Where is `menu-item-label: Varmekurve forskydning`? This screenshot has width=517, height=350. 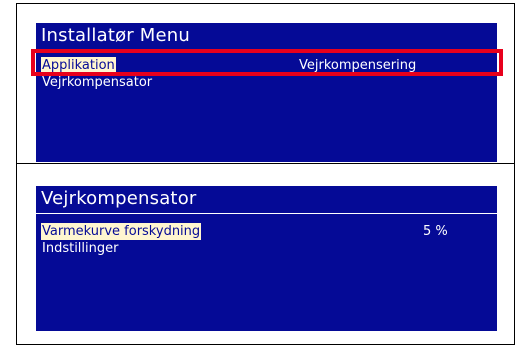 menu-item-label: Varmekurve forskydning is located at coordinates (121, 231).